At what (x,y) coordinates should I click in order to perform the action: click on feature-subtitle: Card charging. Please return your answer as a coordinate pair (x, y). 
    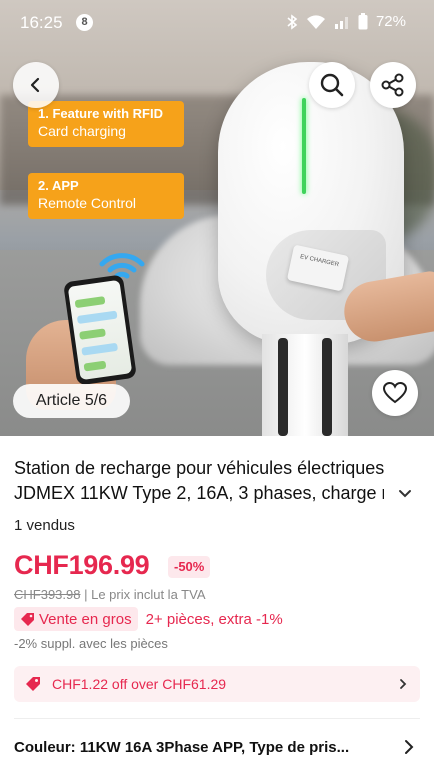
    Looking at the image, I should click on (82, 131).